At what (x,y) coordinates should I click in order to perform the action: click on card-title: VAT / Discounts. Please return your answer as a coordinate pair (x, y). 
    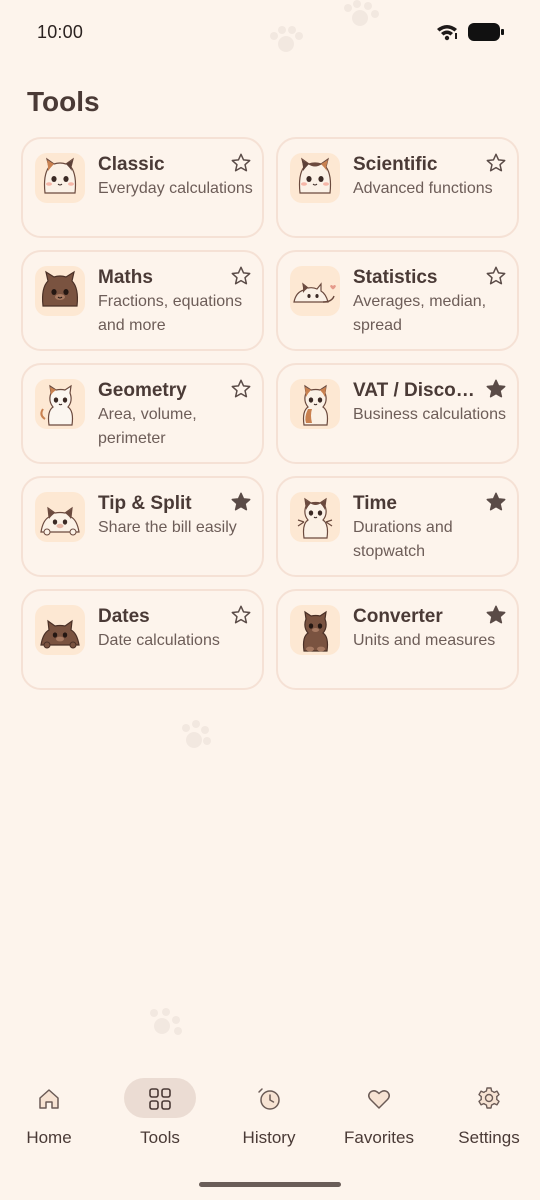
    Looking at the image, I should click on (419, 390).